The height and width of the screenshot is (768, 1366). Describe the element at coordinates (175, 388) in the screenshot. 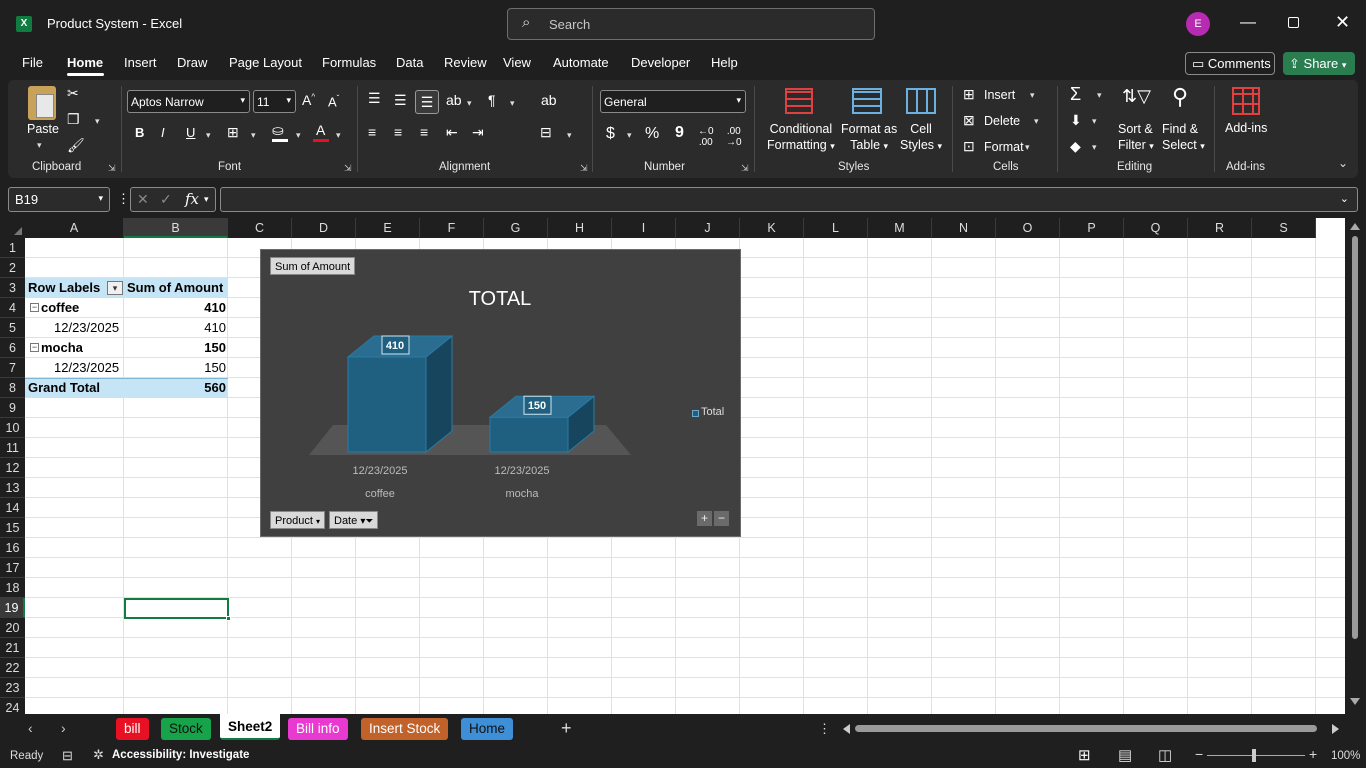

I see `pivot-grand-total-value: 560` at that location.